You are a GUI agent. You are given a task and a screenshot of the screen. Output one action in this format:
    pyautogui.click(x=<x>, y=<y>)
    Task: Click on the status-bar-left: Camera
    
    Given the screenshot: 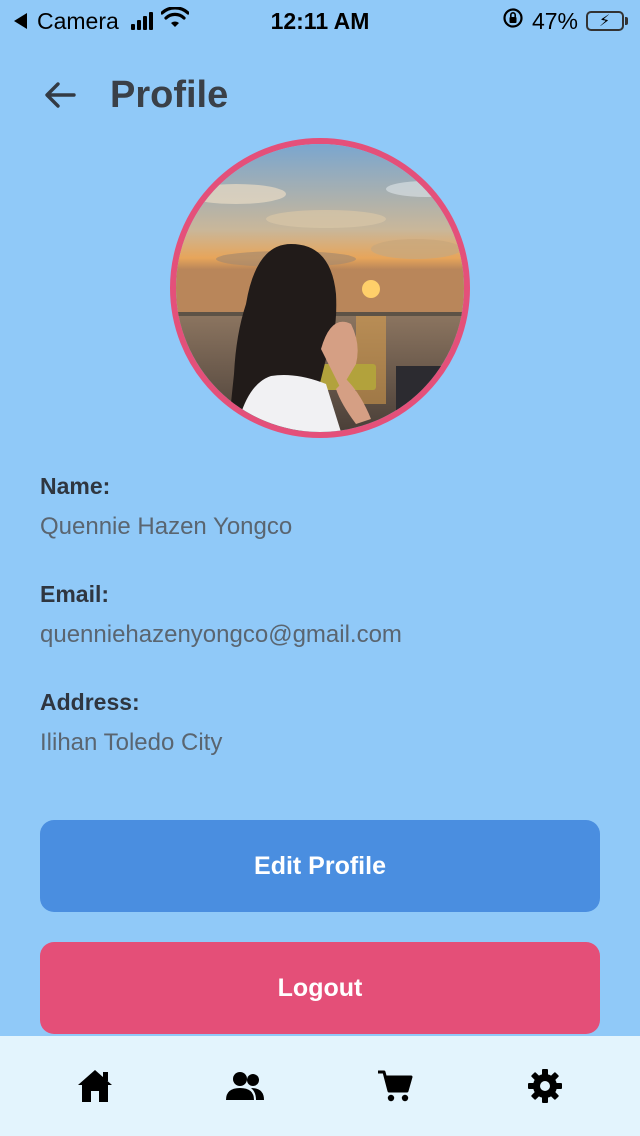 What is the action you would take?
    pyautogui.click(x=102, y=20)
    